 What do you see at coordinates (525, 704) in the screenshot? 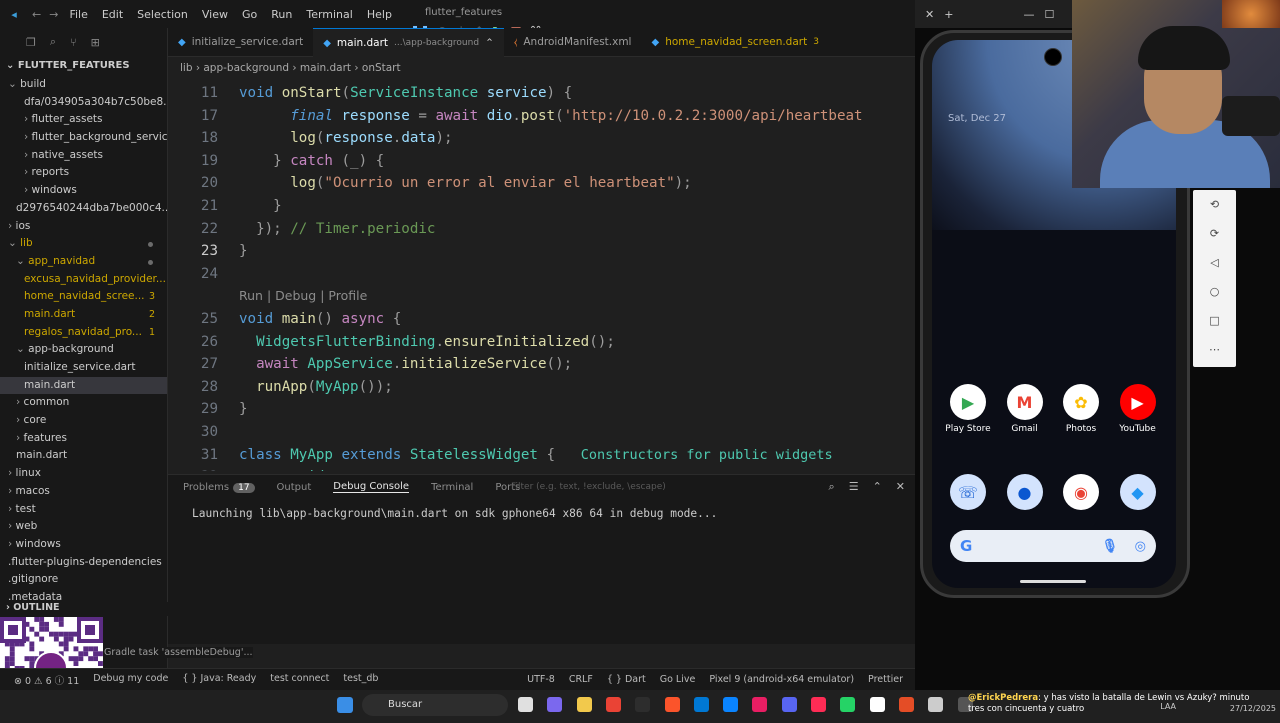
I see `task-view-icon` at bounding box center [525, 704].